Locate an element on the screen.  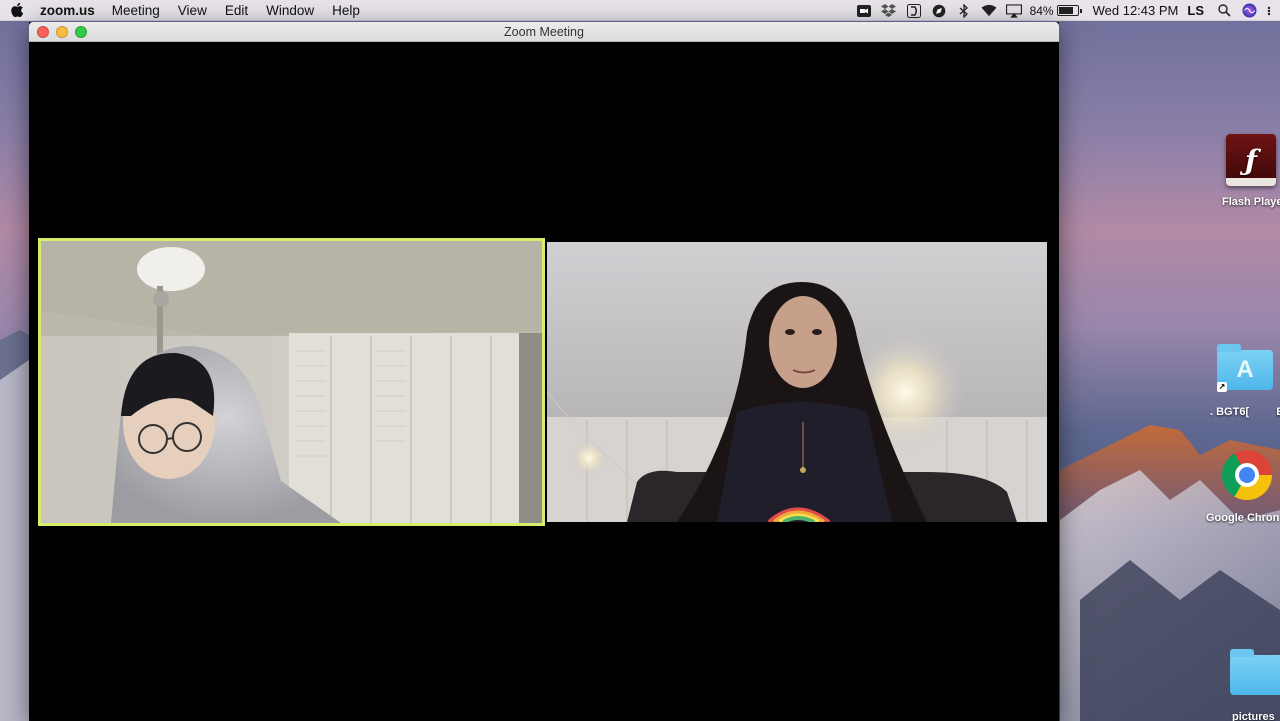
siri-icon is located at coordinates (1249, 10).